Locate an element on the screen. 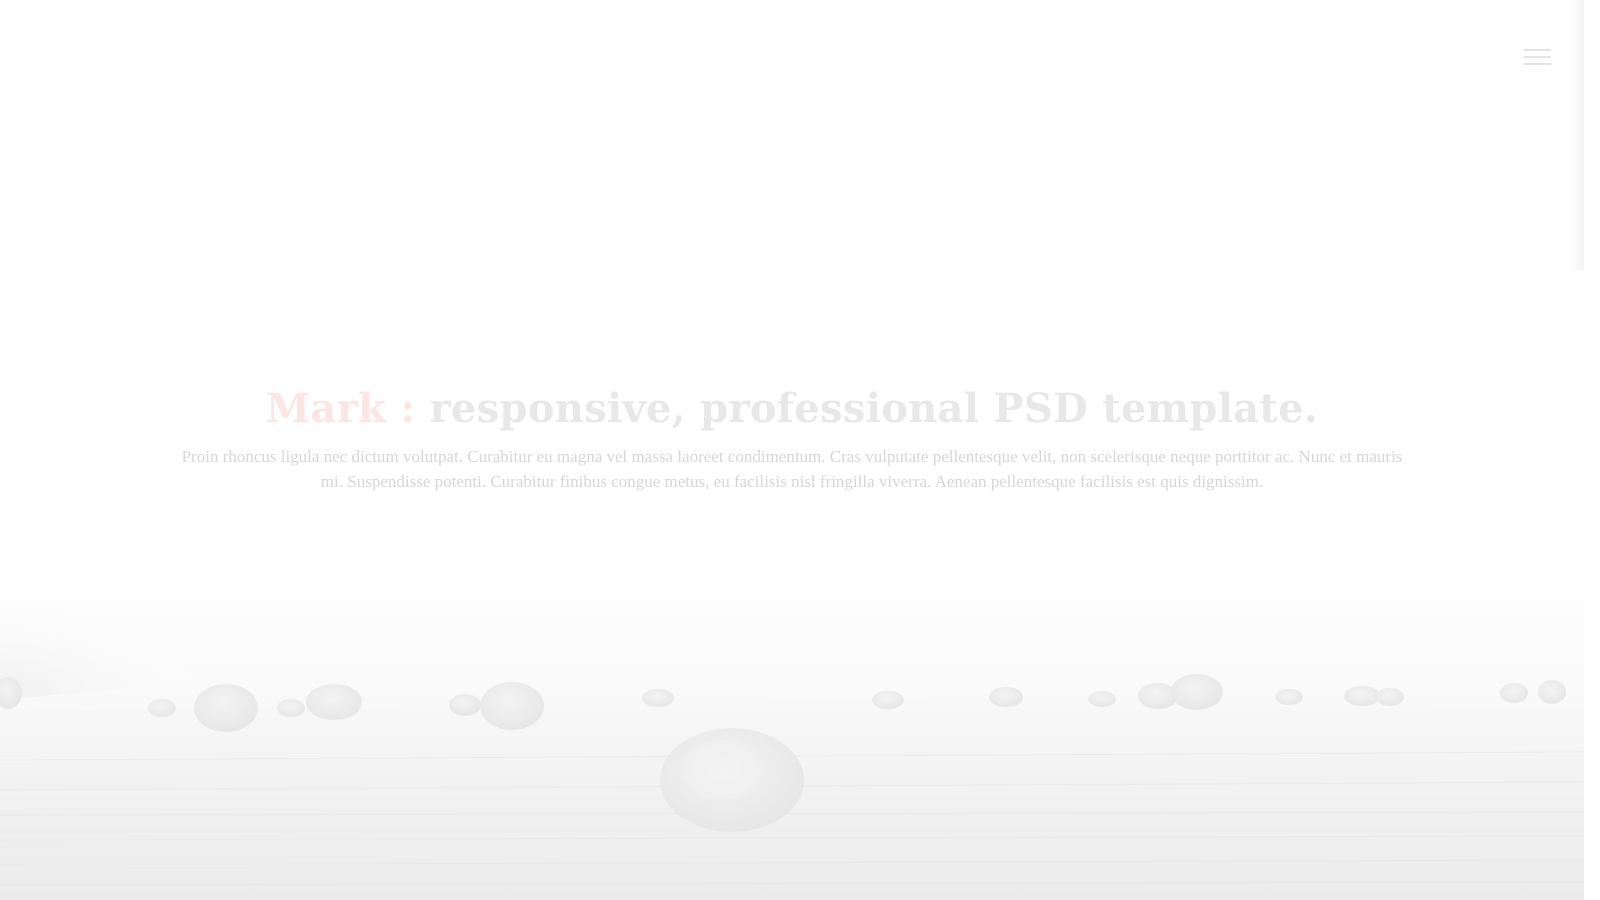 This screenshot has height=900, width=1600. hamburger-menu-button is located at coordinates (1538, 57).